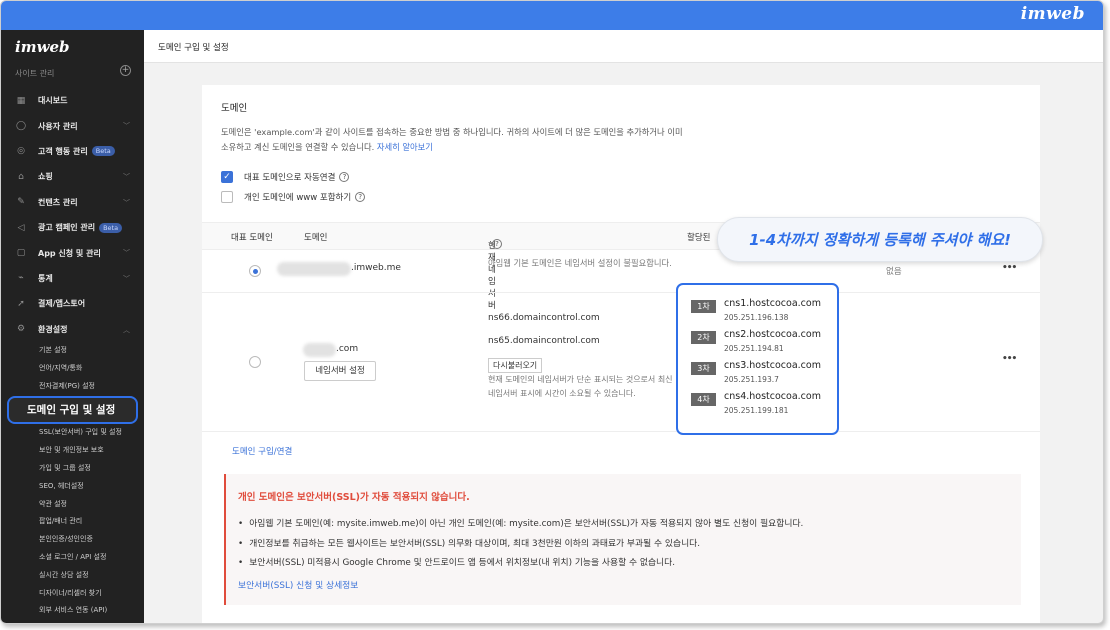  What do you see at coordinates (227, 197) in the screenshot?
I see `checkbox-unchecked-icon` at bounding box center [227, 197].